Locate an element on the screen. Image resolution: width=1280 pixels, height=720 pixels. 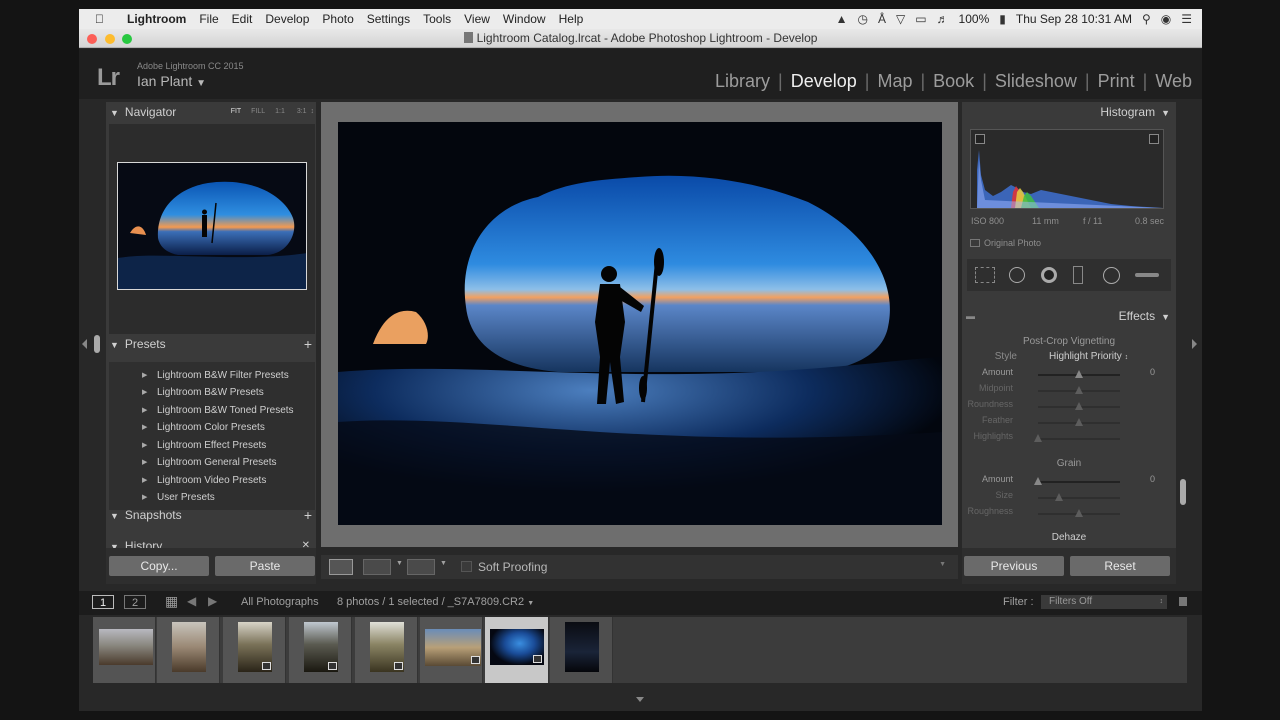
zoom-3-1: 3:1 is located at coordinates (302, 111).